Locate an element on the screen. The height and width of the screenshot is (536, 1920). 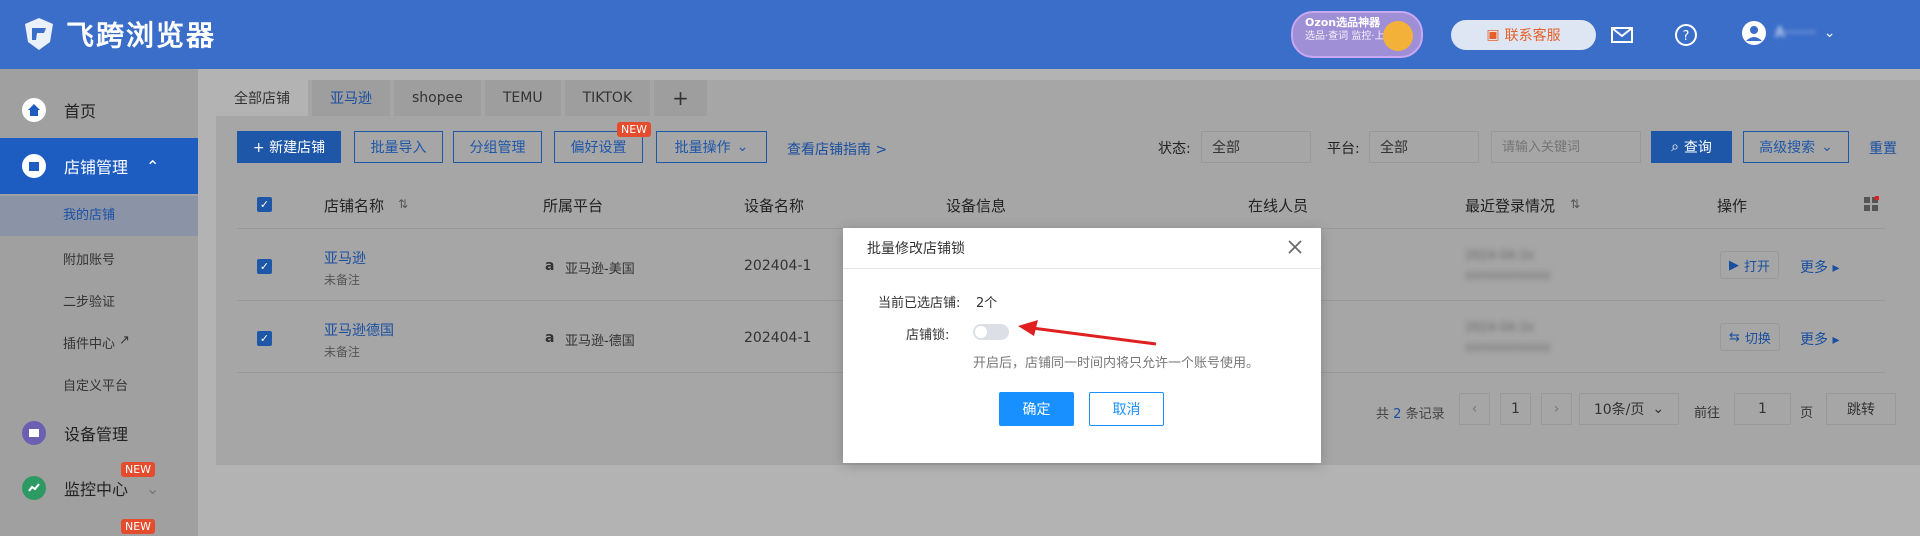
toggle-knob is located at coordinates (981, 332).